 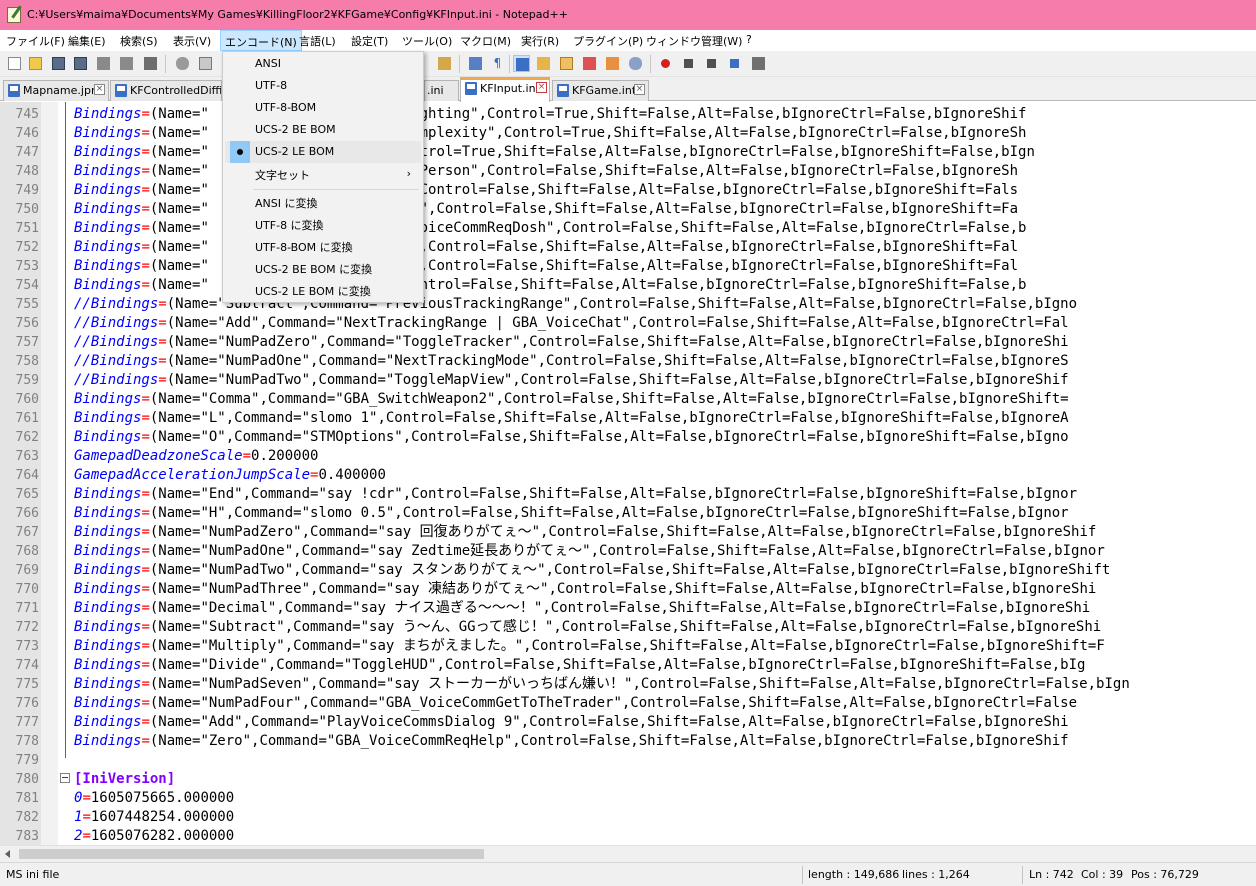 I want to click on copy-icon, so click(x=205, y=63).